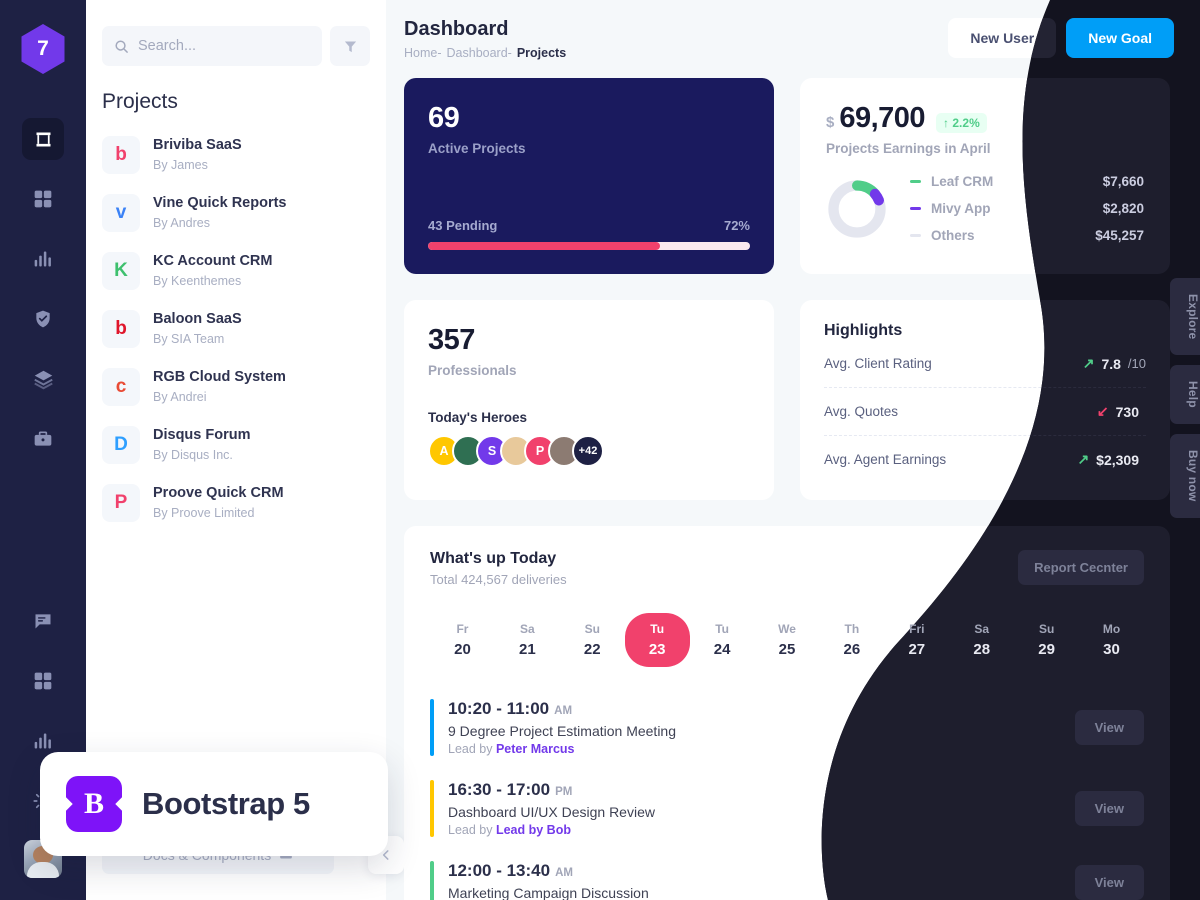 Image resolution: width=1200 pixels, height=900 pixels. I want to click on project-list-item: K KC Account CRM By Keenthemes, so click(236, 271).